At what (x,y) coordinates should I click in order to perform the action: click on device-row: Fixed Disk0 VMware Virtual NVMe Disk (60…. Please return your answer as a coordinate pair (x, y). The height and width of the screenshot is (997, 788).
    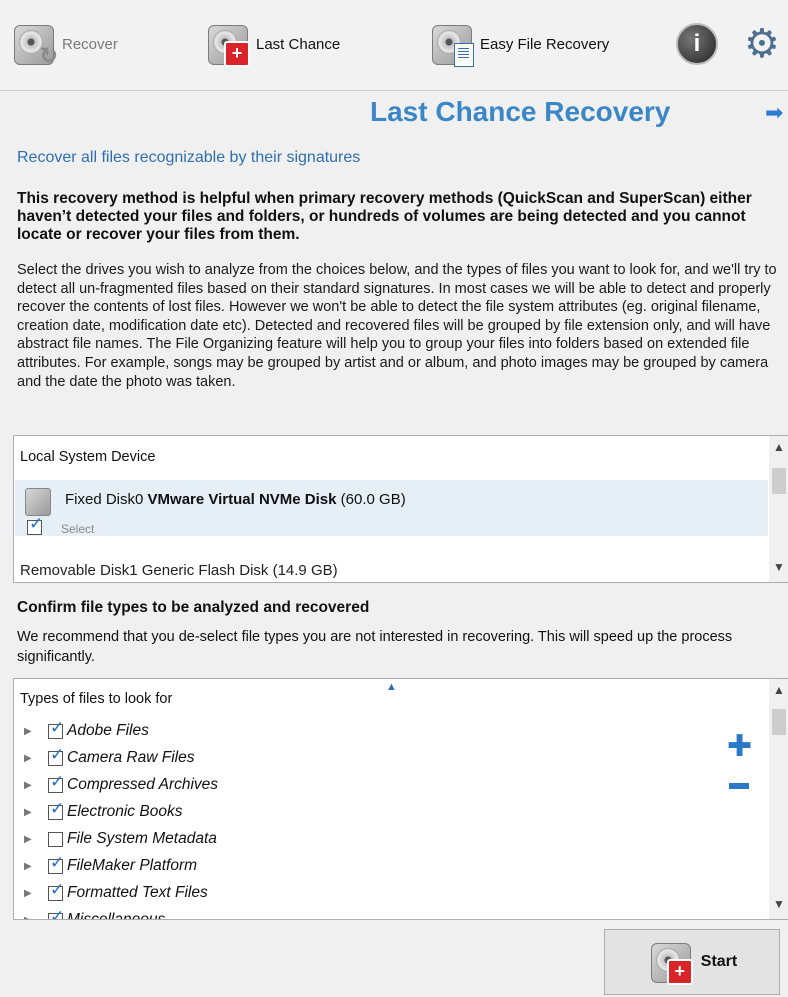
    Looking at the image, I should click on (391, 508).